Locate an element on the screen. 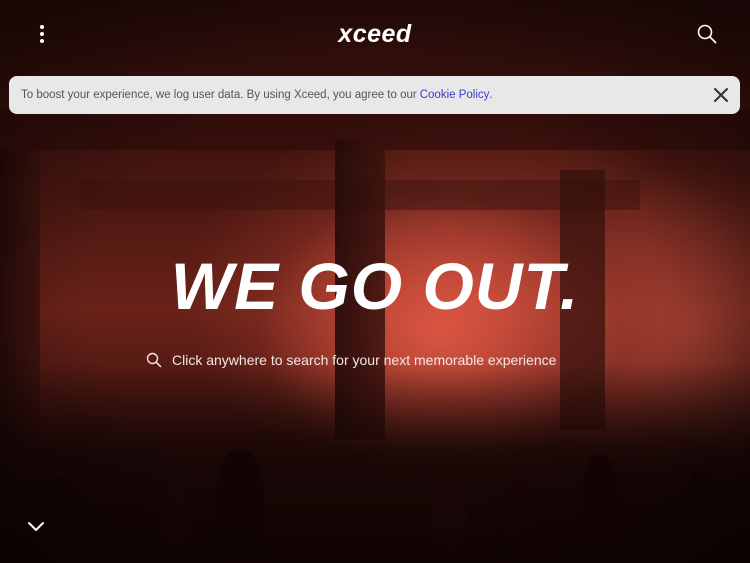 This screenshot has height=563, width=750. scroll-down-button is located at coordinates (36, 526).